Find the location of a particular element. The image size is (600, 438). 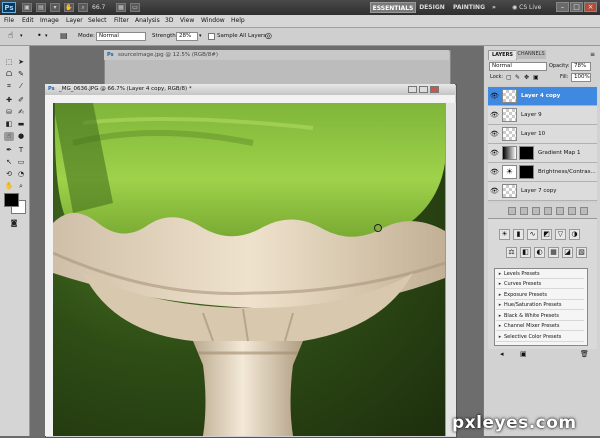

new-group-icon is located at coordinates (560, 211).